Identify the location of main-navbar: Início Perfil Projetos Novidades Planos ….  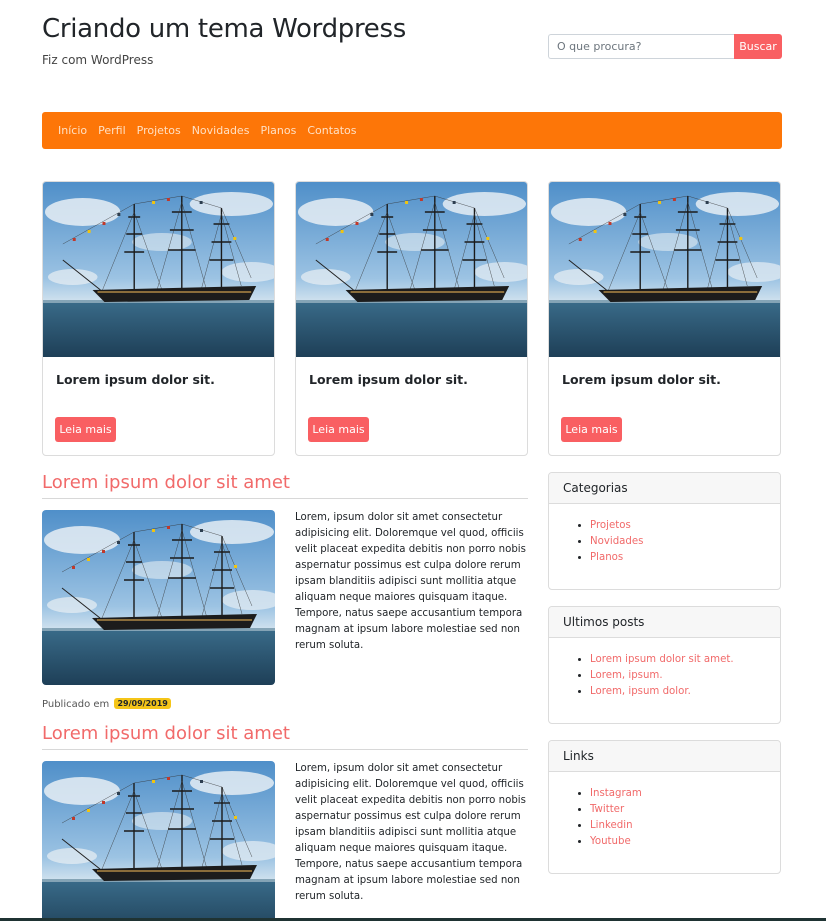
(412, 130).